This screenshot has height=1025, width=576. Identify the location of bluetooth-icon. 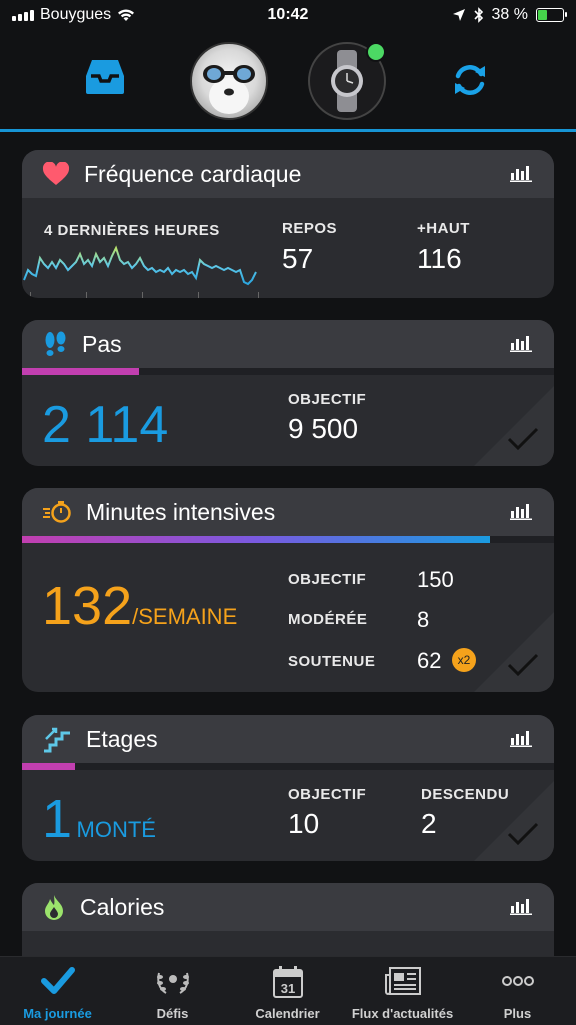
(478, 15).